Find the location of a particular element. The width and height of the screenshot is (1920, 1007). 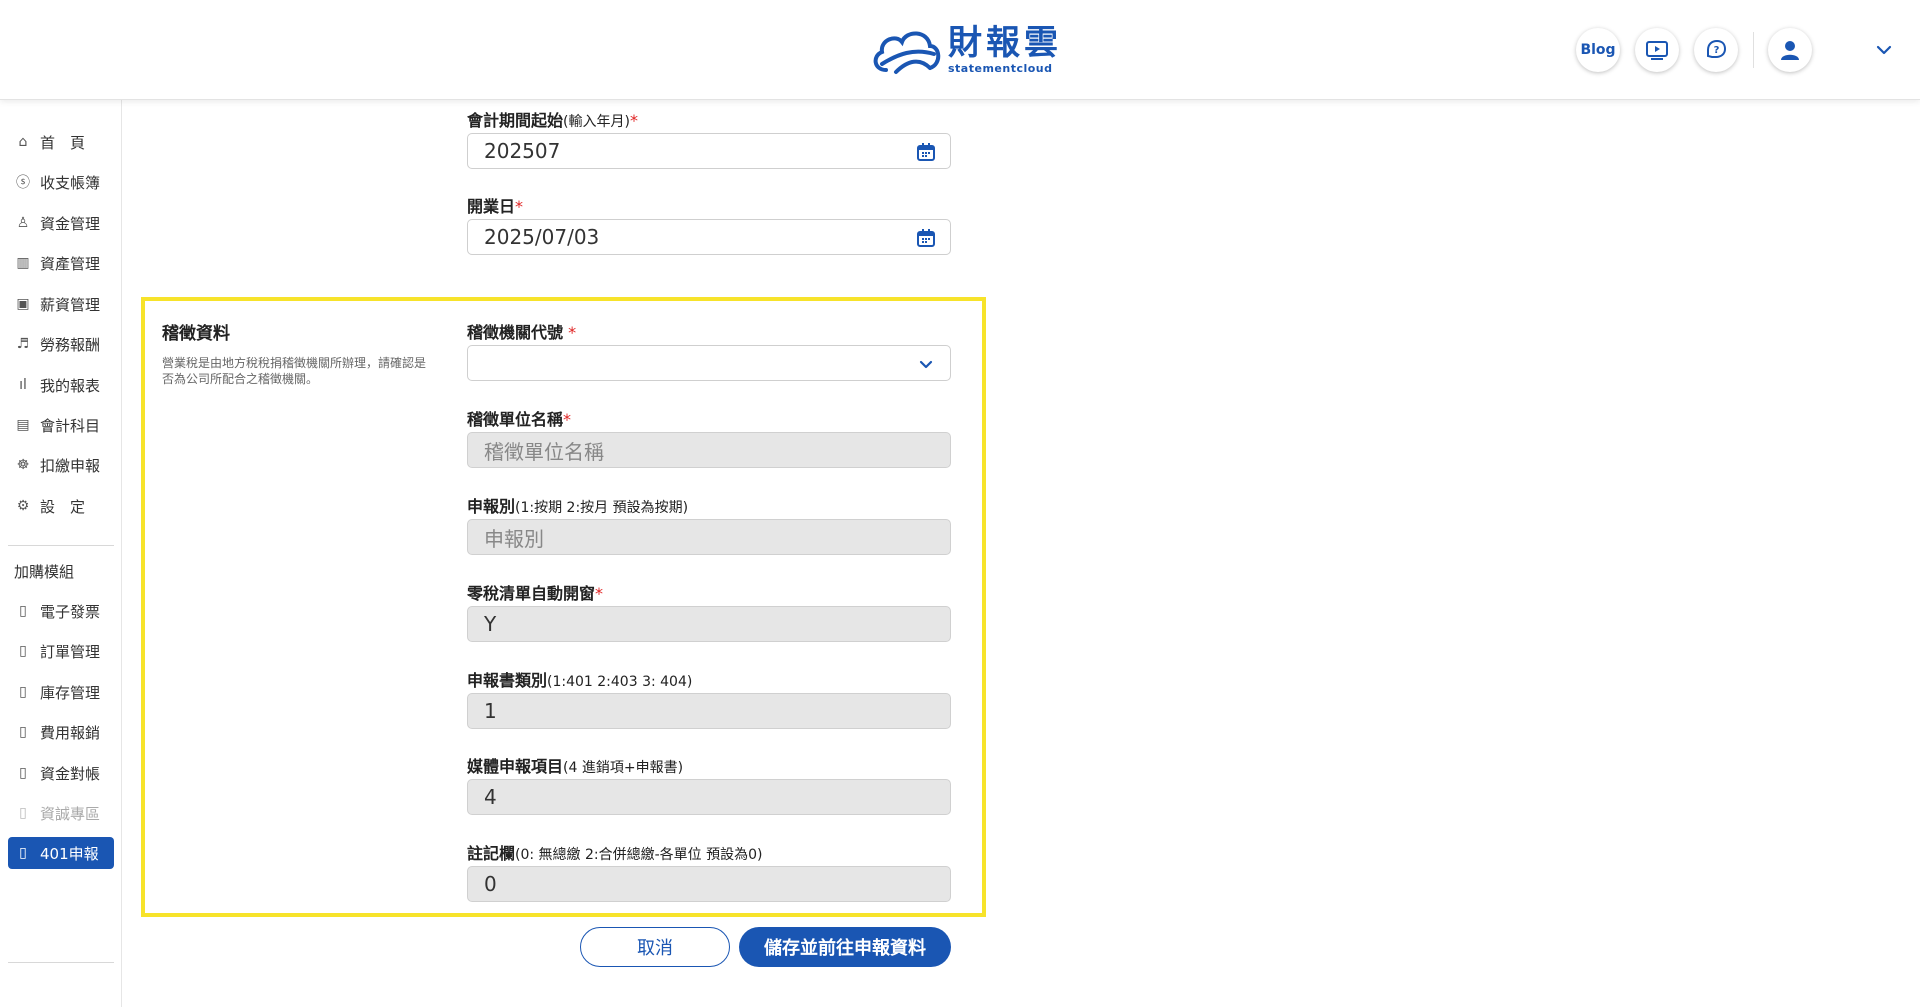

media-item-input: 4 is located at coordinates (709, 797).